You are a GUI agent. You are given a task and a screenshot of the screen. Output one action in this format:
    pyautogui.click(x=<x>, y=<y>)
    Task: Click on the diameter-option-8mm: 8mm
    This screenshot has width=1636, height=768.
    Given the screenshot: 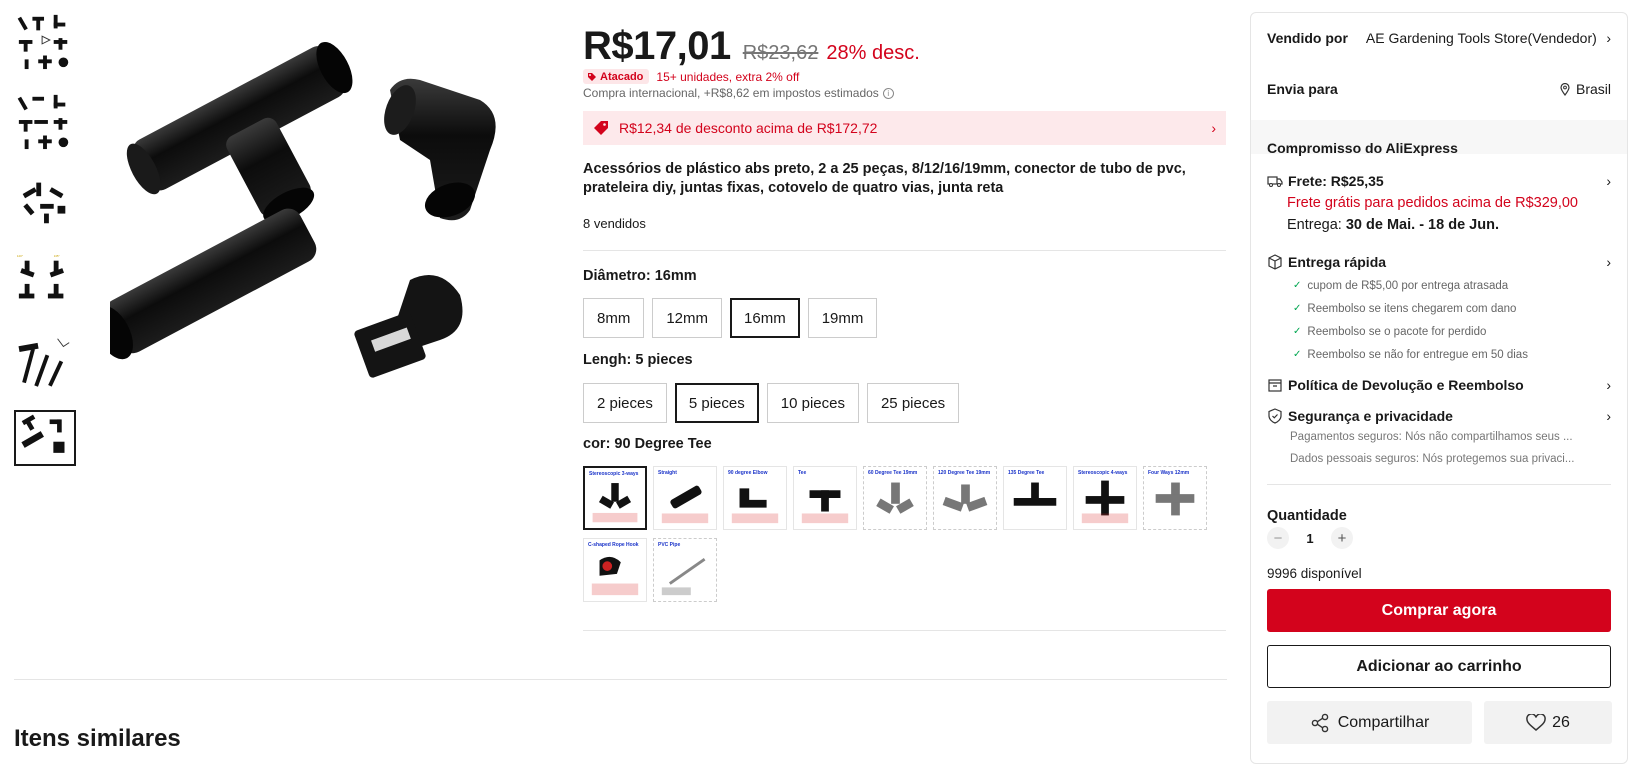 What is the action you would take?
    pyautogui.click(x=614, y=318)
    